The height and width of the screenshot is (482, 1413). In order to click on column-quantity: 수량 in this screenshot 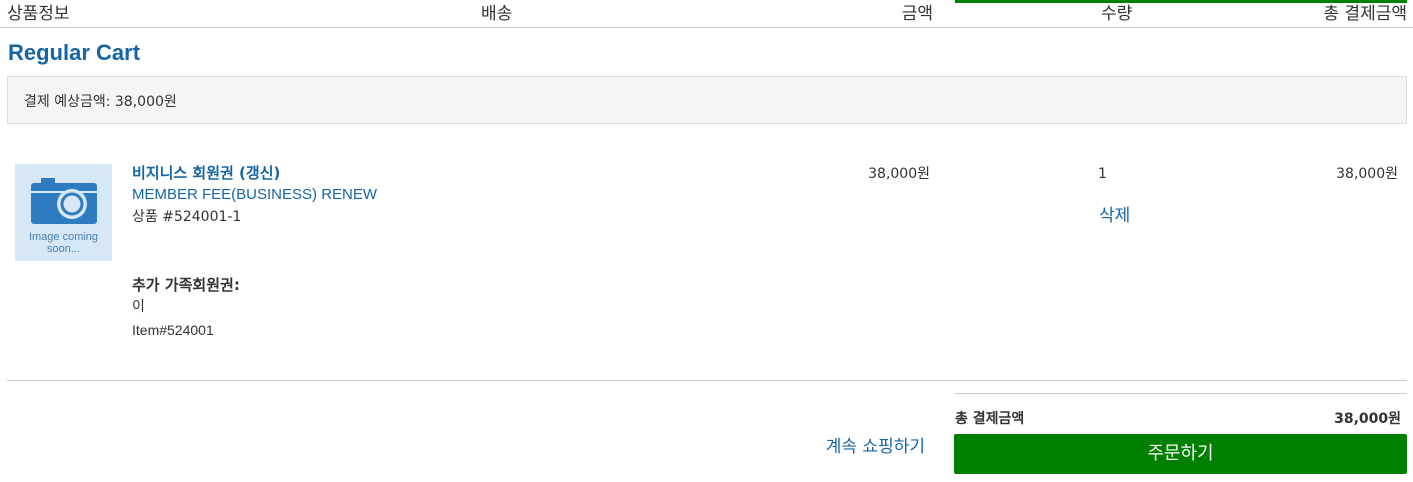, I will do `click(1117, 14)`.